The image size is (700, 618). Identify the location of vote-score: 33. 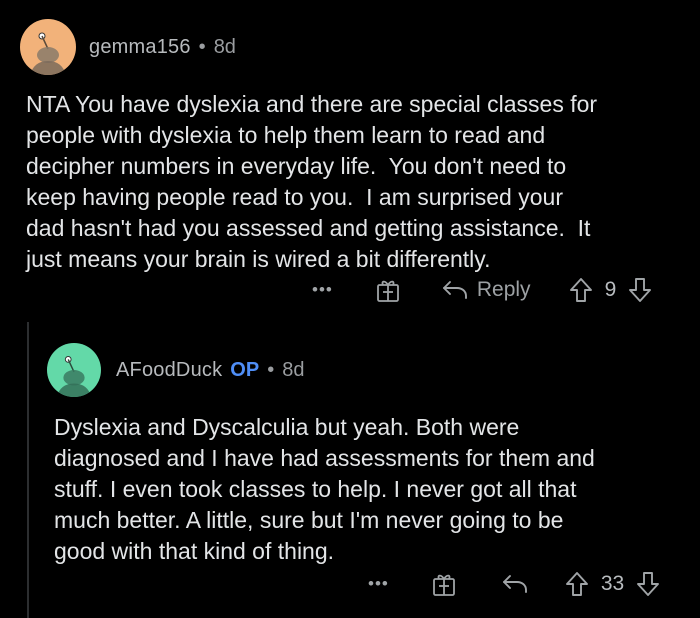
(612, 583).